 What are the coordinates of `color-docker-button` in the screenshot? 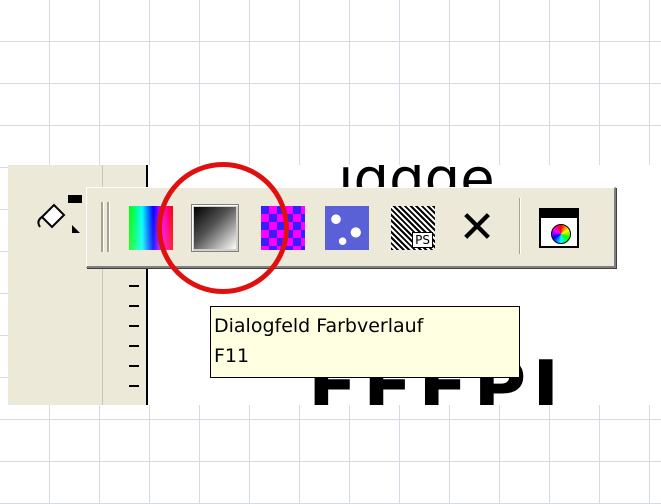 It's located at (559, 228).